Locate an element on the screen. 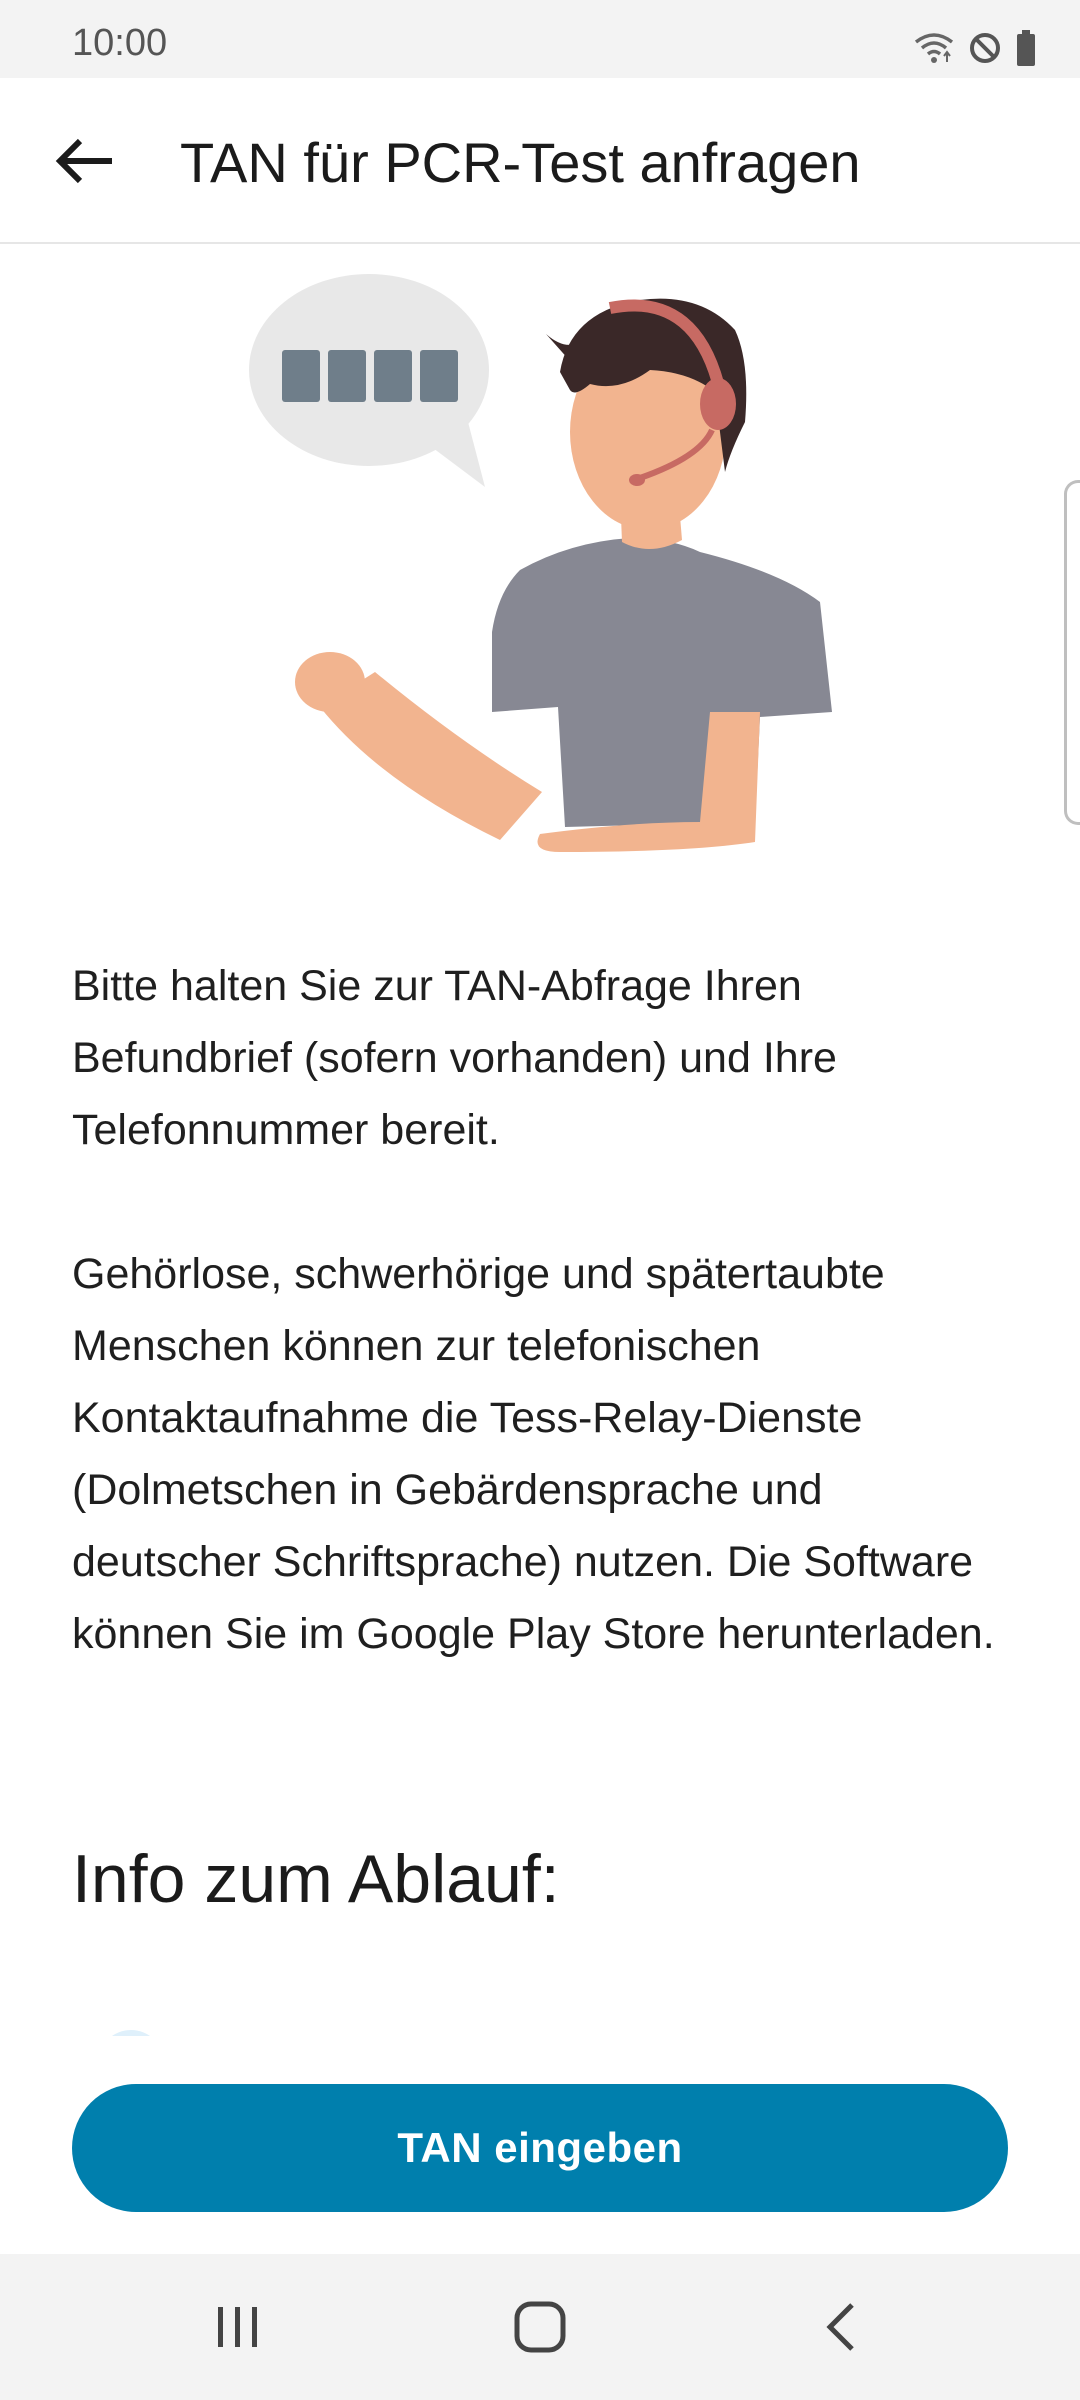  system-back-button is located at coordinates (842, 2327).